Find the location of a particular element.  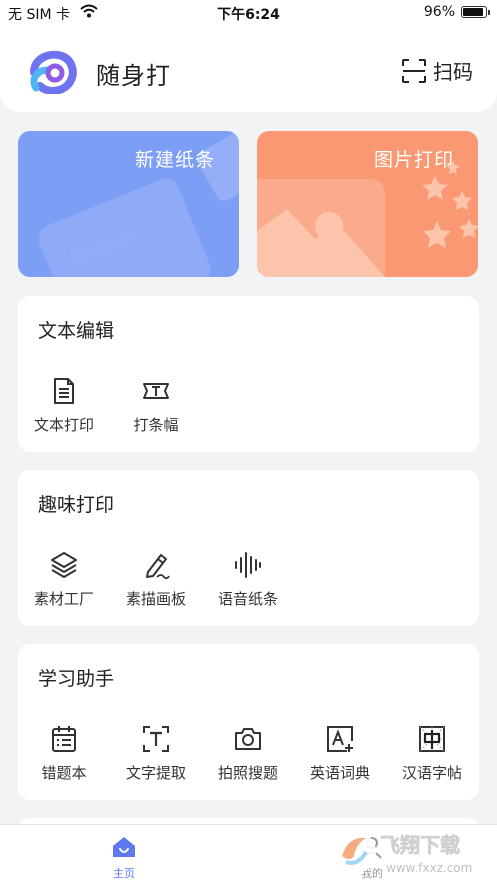

new-note-banner: New Note 新建纸条 is located at coordinates (128, 204).